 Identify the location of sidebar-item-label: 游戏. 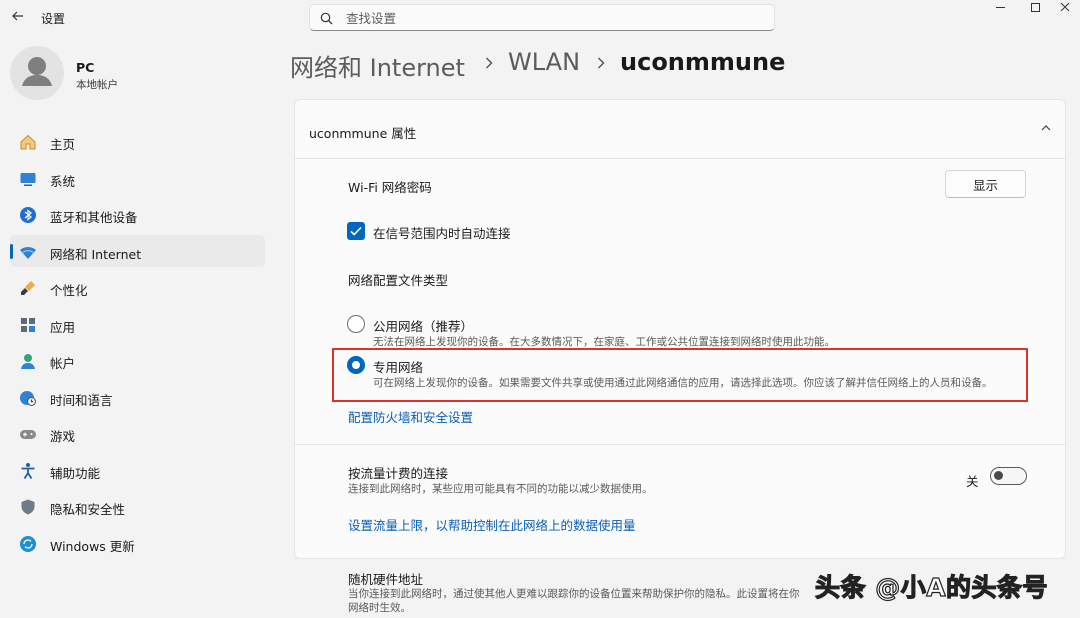
(63, 436).